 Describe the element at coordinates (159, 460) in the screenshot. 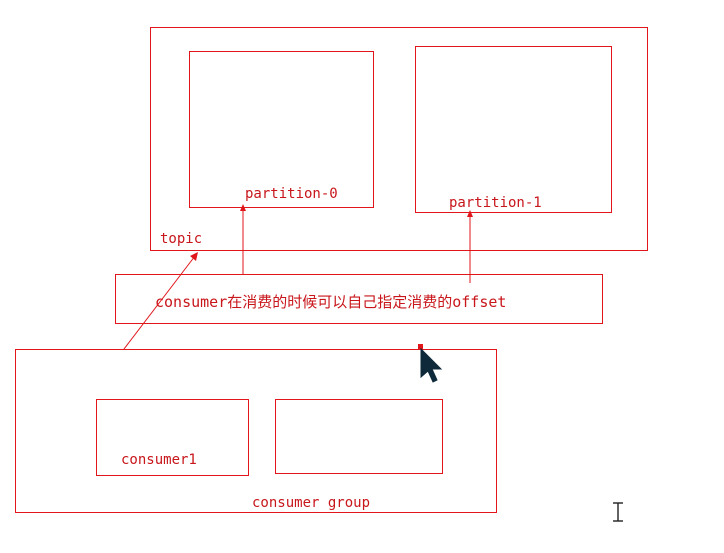

I see `consumer-1-label: consumer1` at that location.